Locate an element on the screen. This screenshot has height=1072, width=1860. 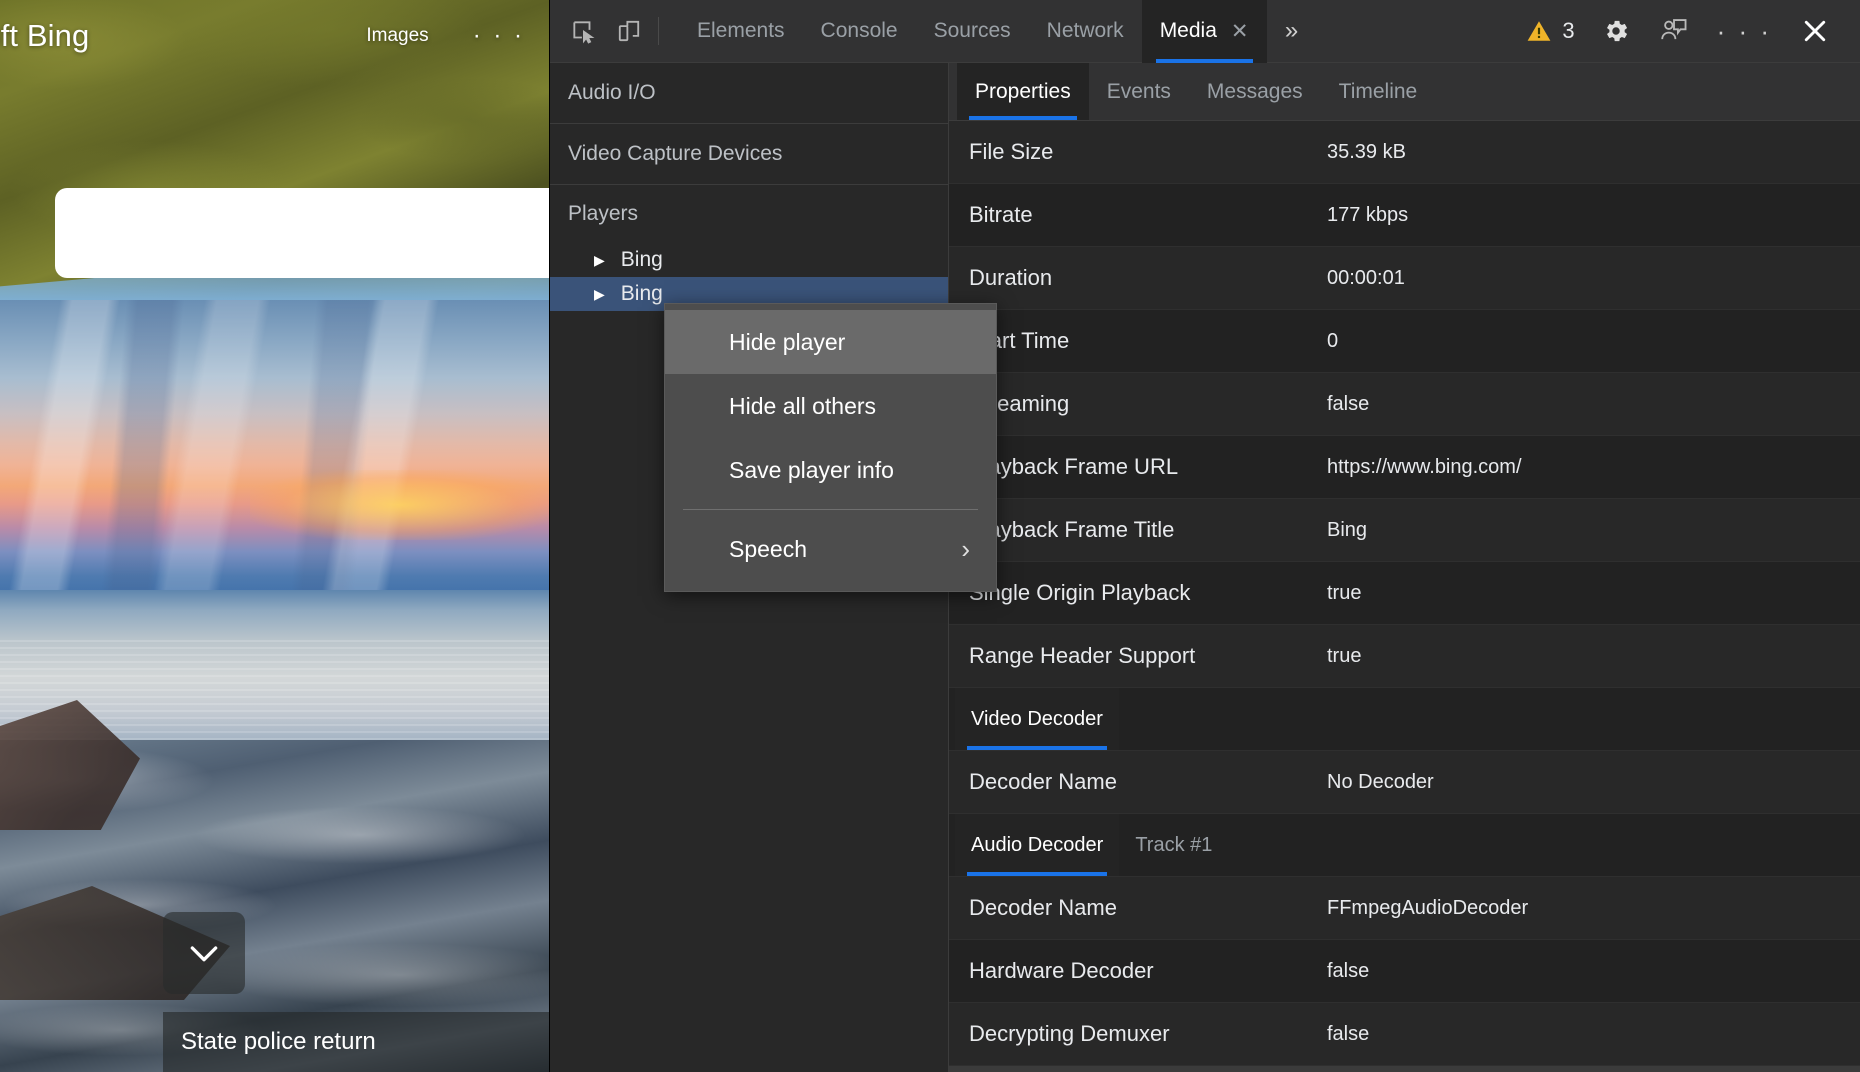
properties-empty-area is located at coordinates (1404, 1069).